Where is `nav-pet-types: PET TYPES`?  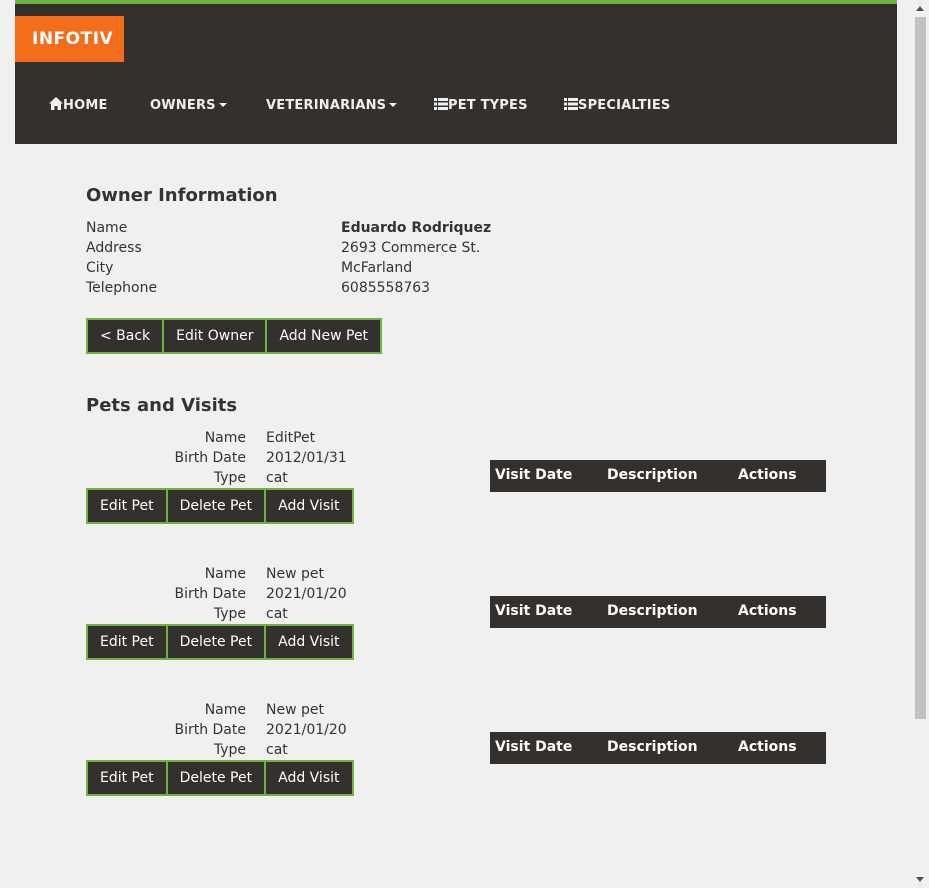
nav-pet-types: PET TYPES is located at coordinates (481, 106).